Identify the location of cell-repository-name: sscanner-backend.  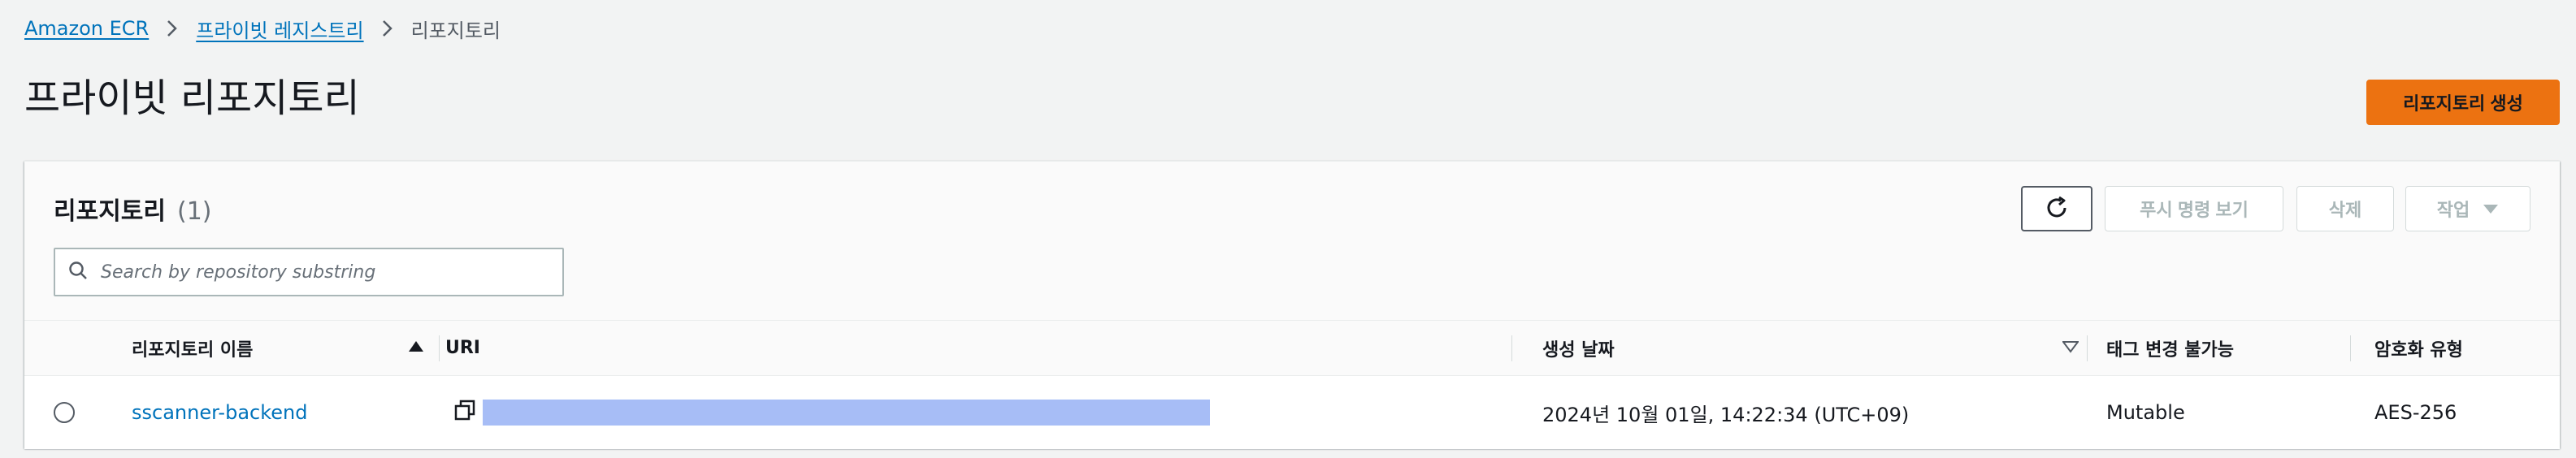
(219, 412).